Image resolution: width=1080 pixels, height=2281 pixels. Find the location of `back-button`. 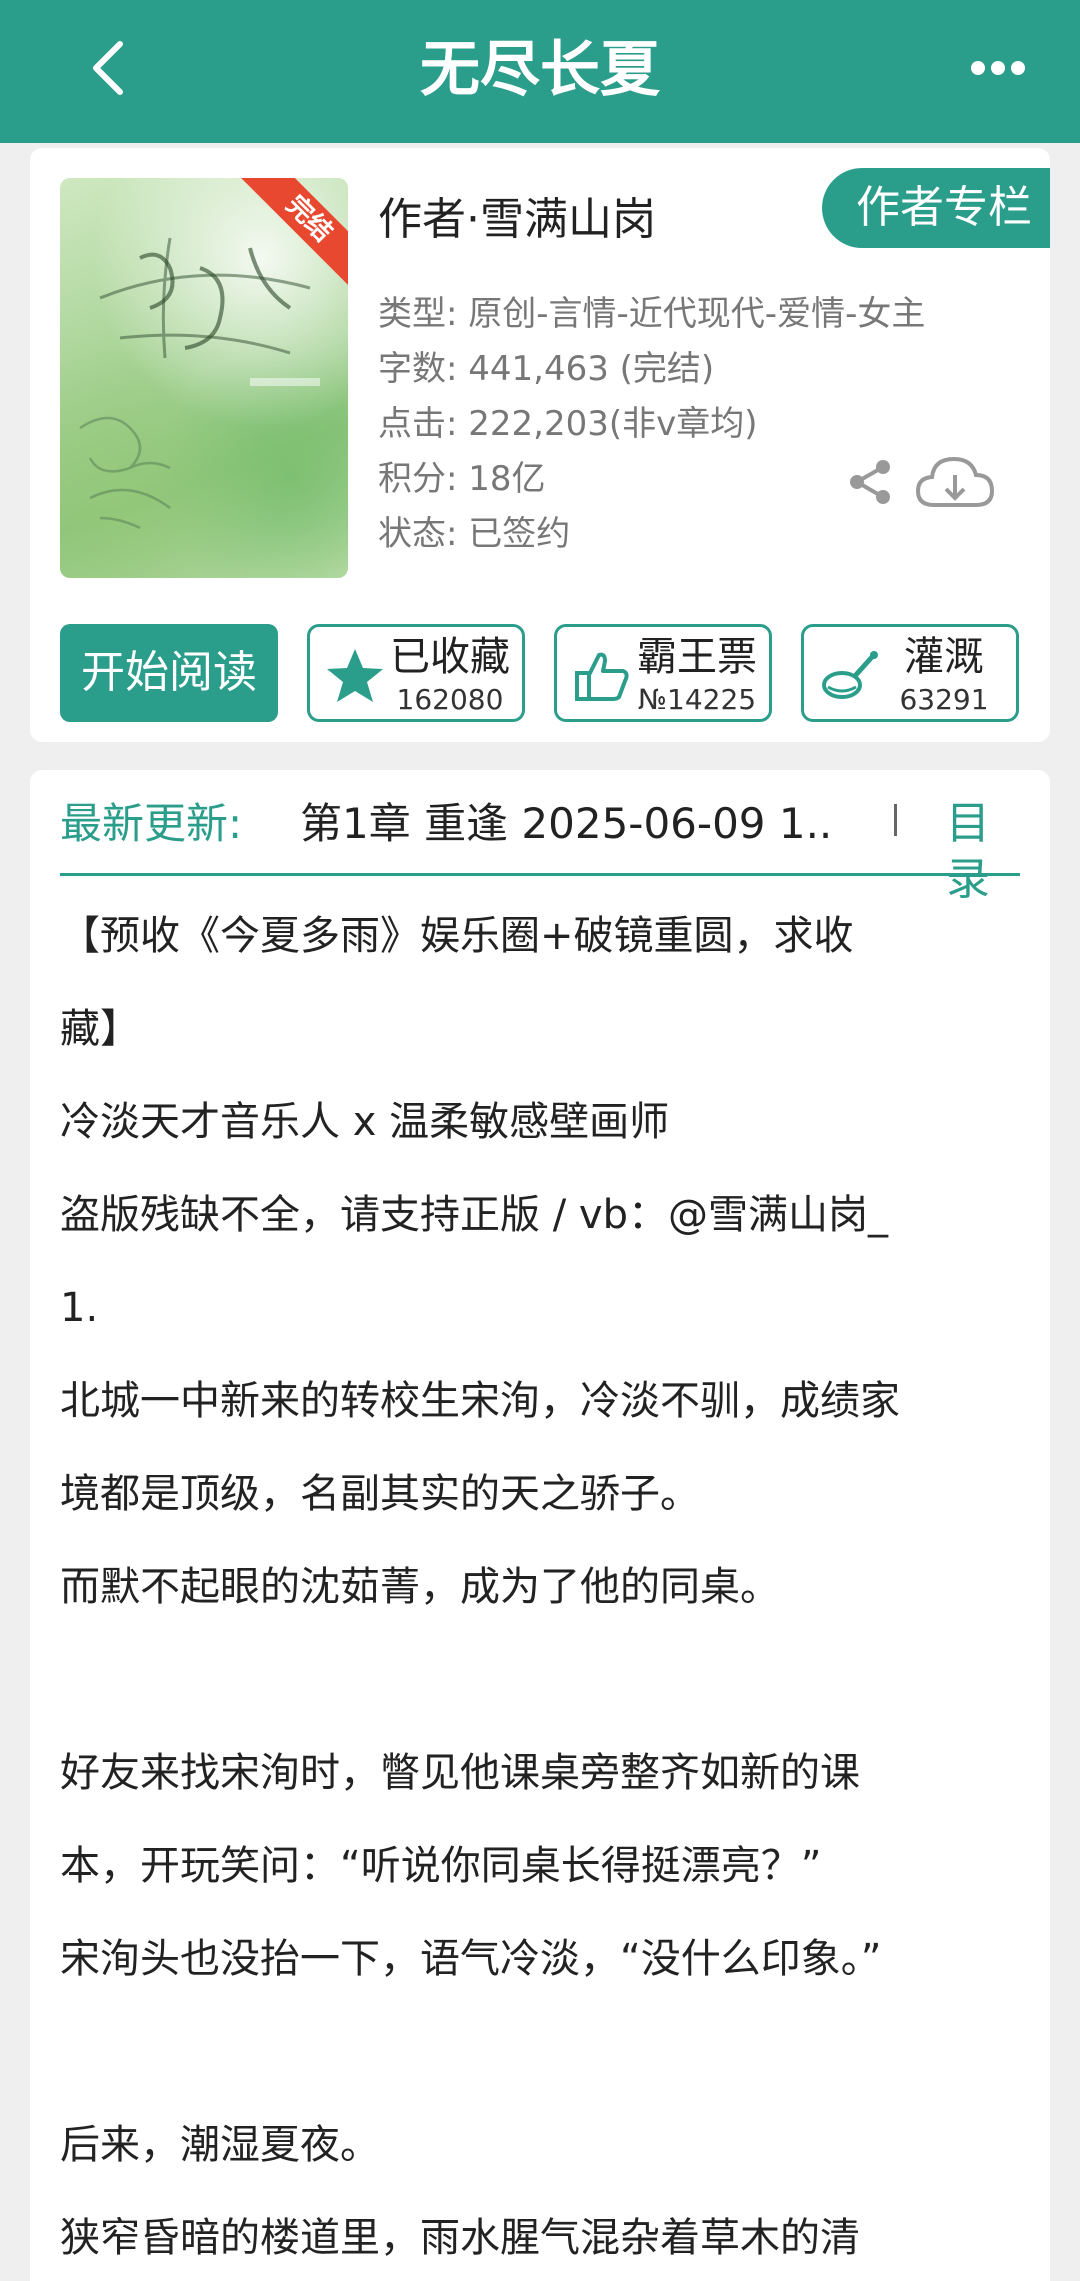

back-button is located at coordinates (108, 68).